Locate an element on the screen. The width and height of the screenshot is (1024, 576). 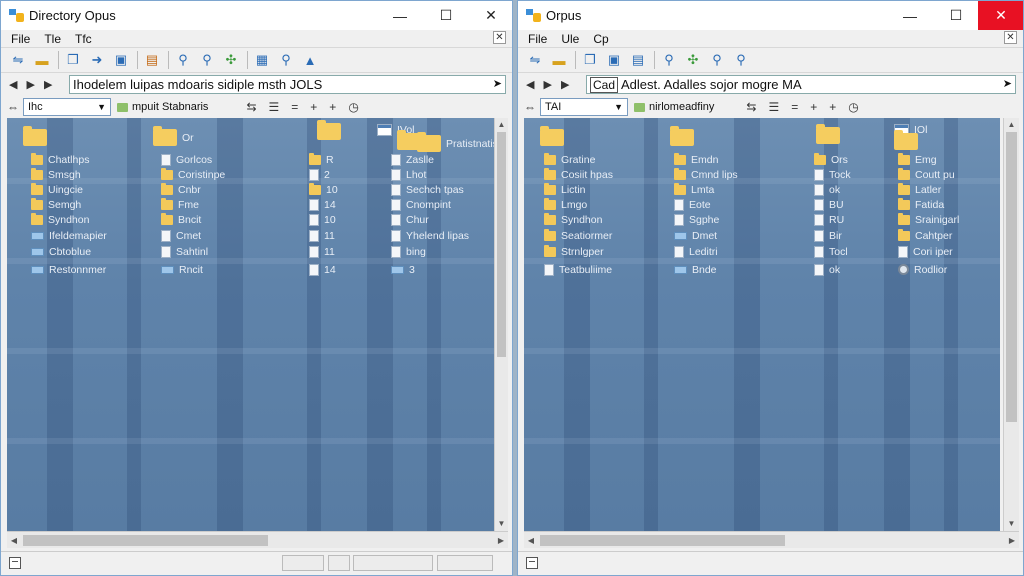
hscroll-thumb is located at coordinates (145, 540).